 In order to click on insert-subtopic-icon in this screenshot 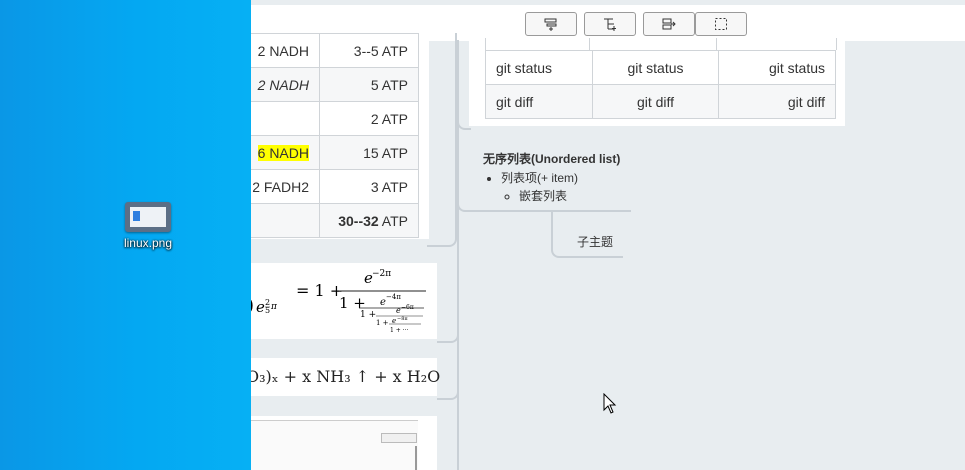, I will do `click(610, 24)`.